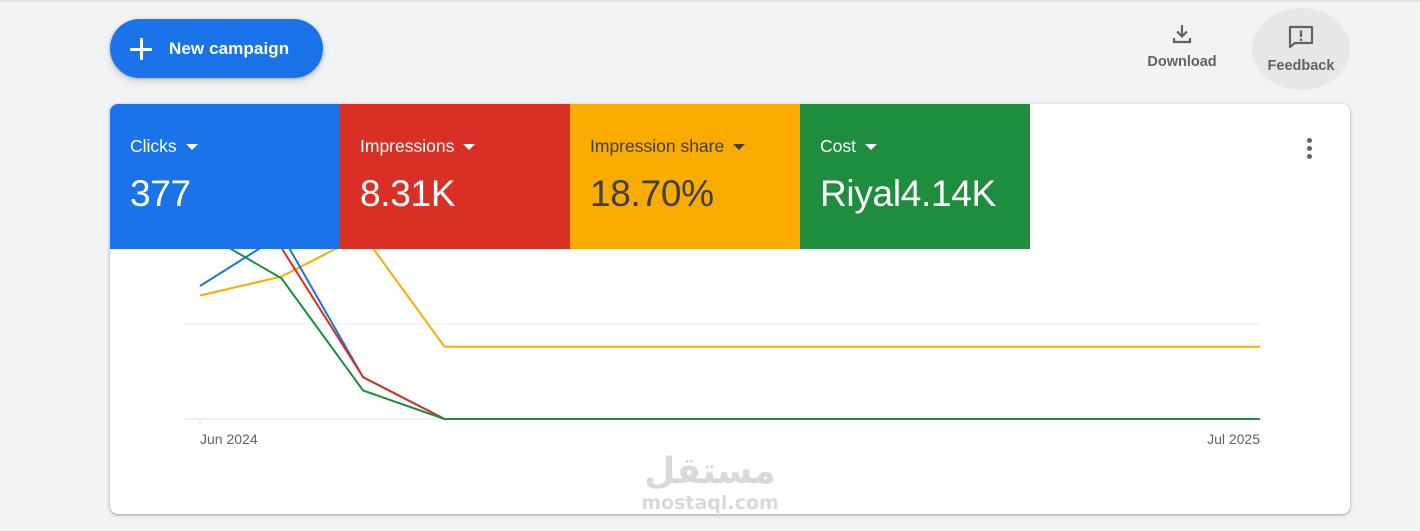  What do you see at coordinates (722, 374) in the screenshot?
I see `chart-gridlines` at bounding box center [722, 374].